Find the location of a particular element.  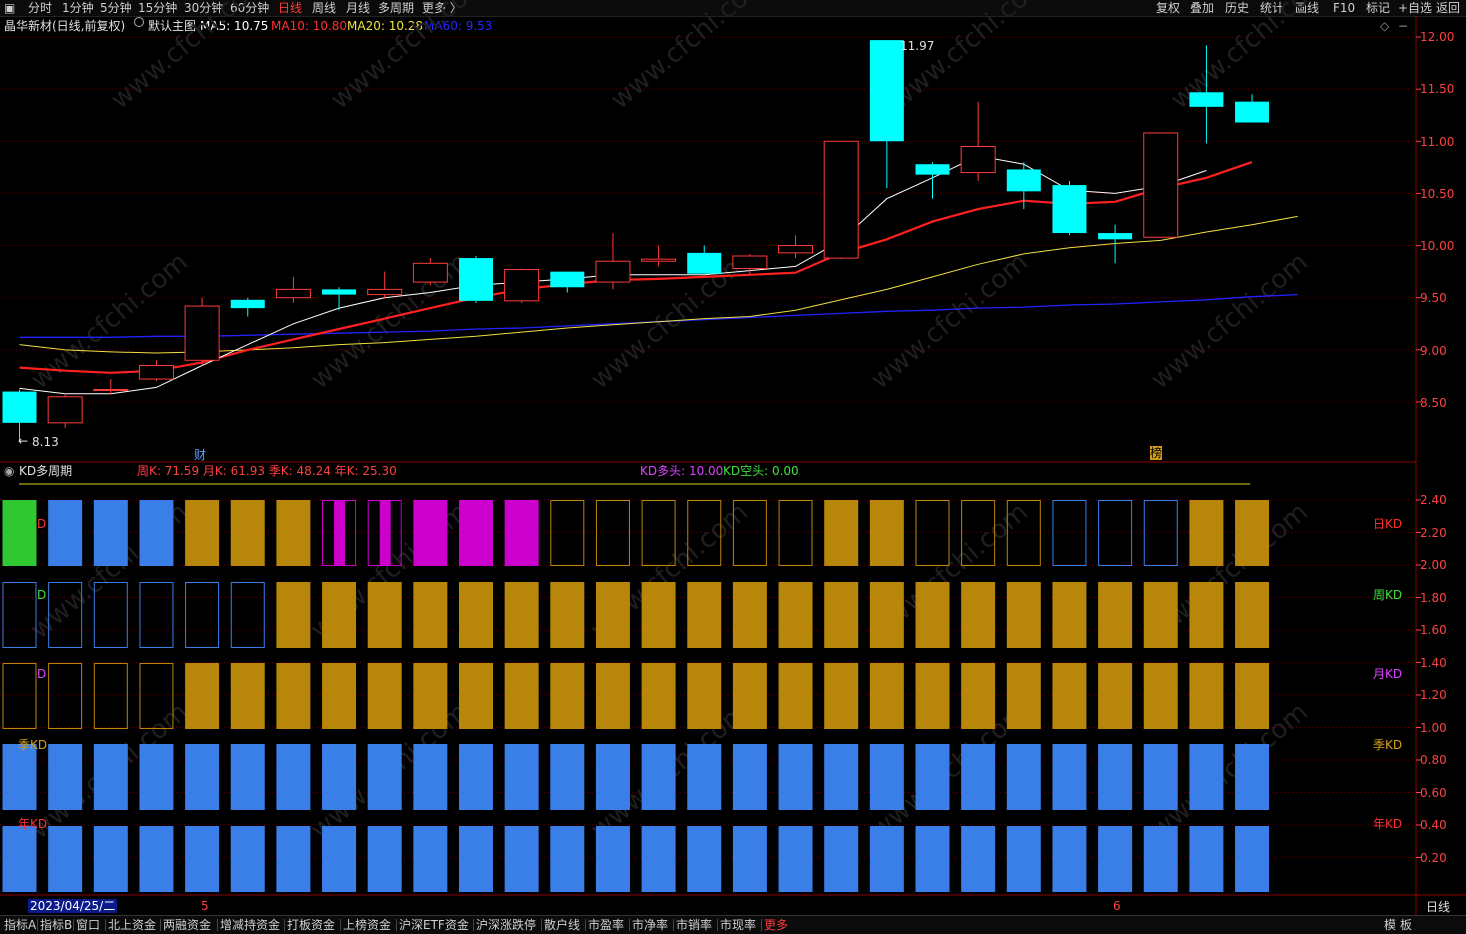

kd-block-r3-c27 is located at coordinates (1252, 777).